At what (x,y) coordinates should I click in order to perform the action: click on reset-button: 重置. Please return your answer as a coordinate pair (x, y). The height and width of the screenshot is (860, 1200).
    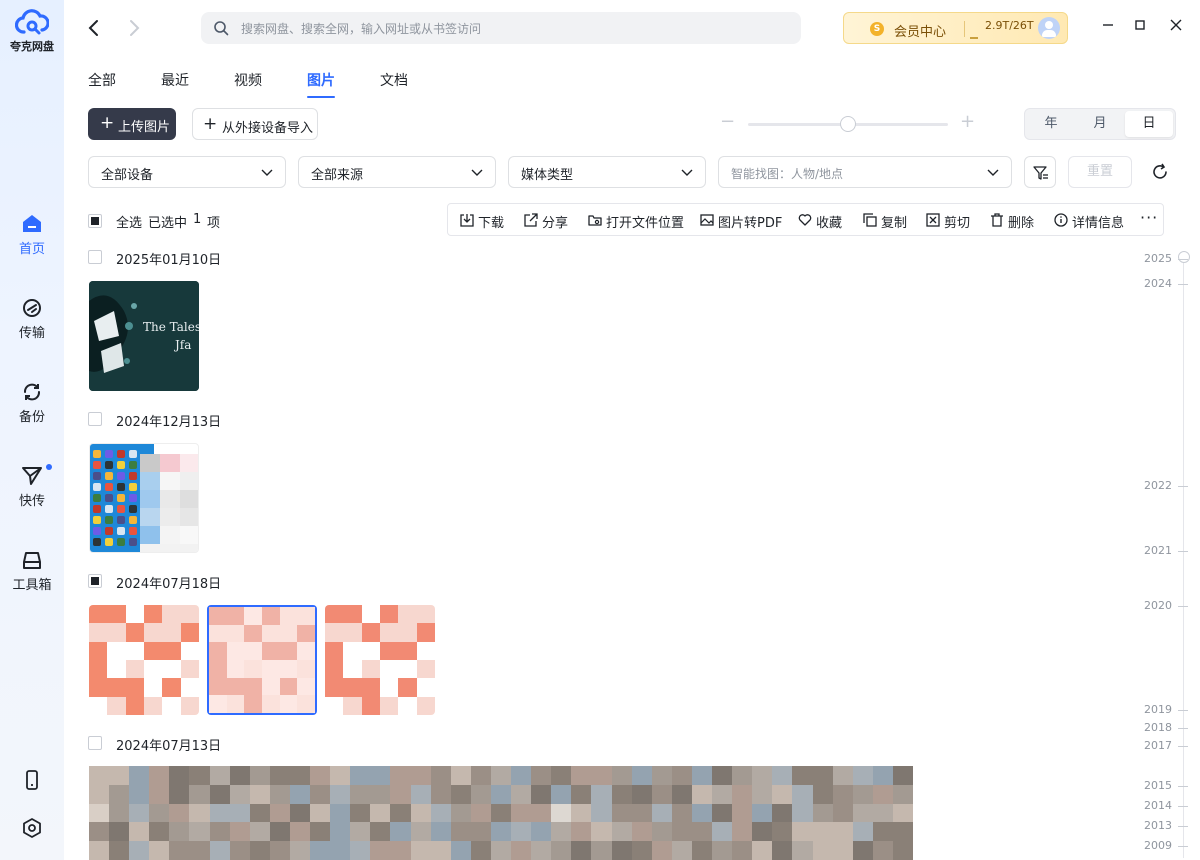
    Looking at the image, I should click on (1100, 172).